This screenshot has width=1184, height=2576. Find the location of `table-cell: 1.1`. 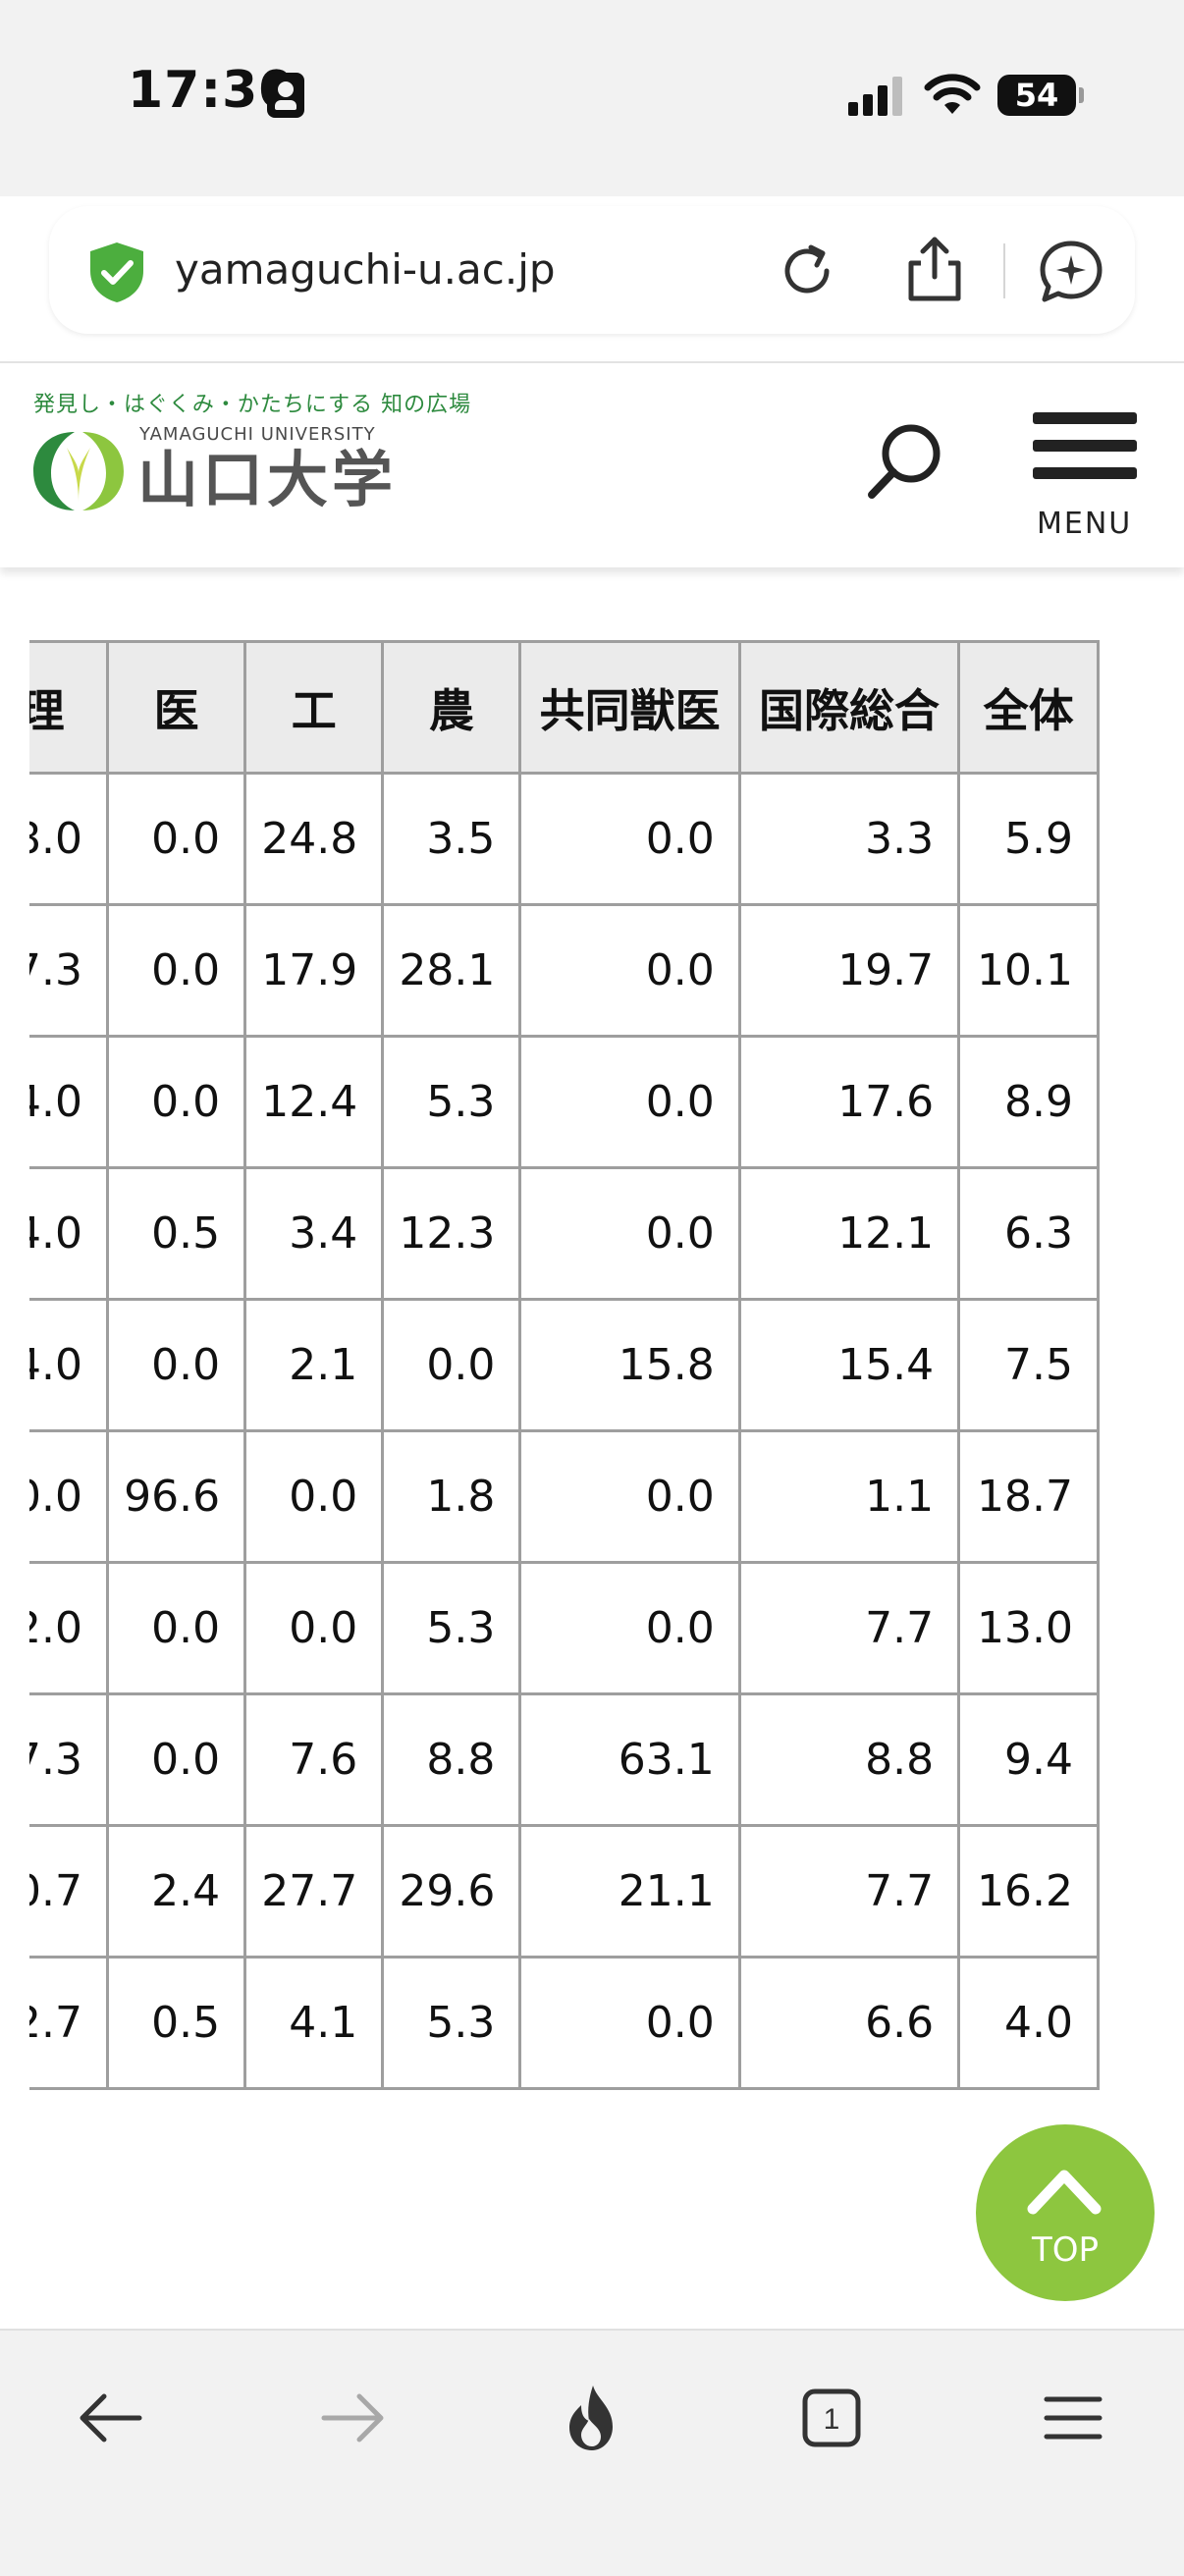

table-cell: 1.1 is located at coordinates (849, 1496).